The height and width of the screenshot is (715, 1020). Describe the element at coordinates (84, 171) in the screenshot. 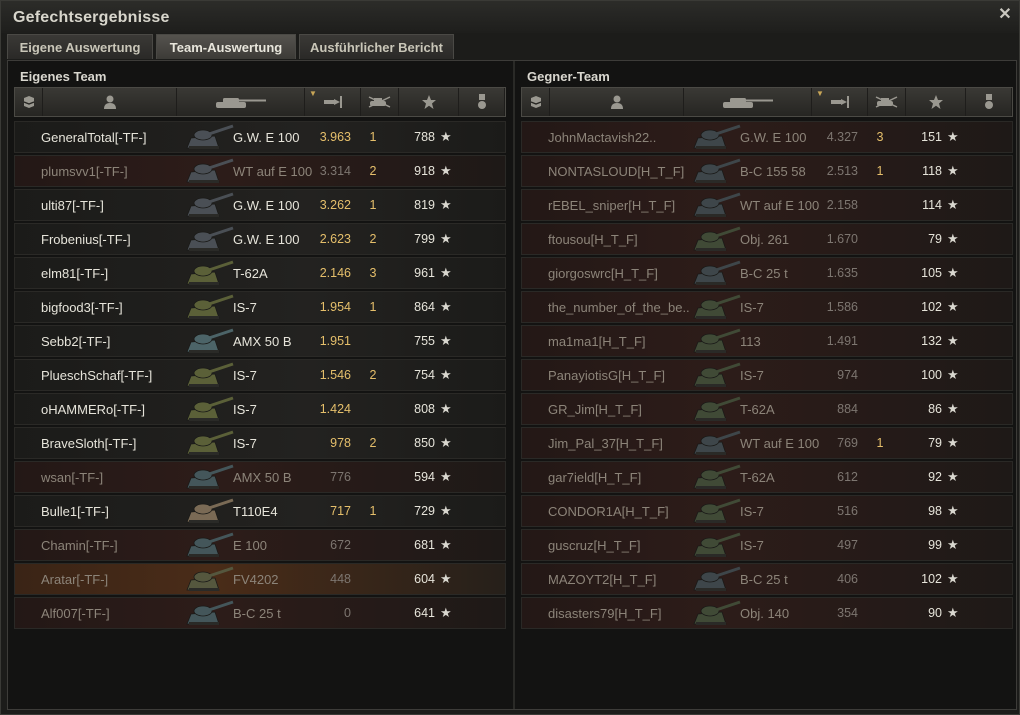

I see `player-name: plumsvv1[-TF-]` at that location.